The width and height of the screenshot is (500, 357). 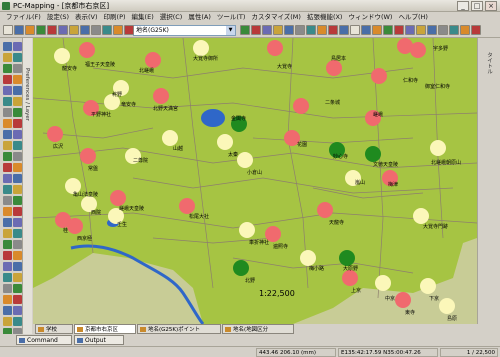 I want to click on menu-item: ツール(T), so click(x=231, y=17).